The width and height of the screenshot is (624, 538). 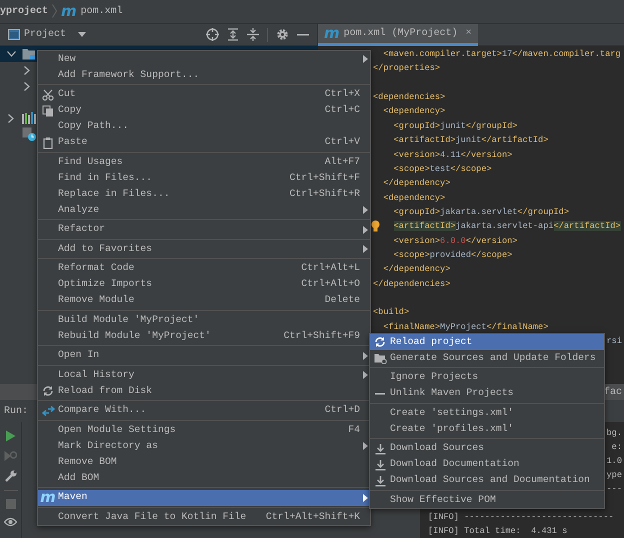 What do you see at coordinates (342, 110) in the screenshot?
I see `shortcut-label: Ctrl+C` at bounding box center [342, 110].